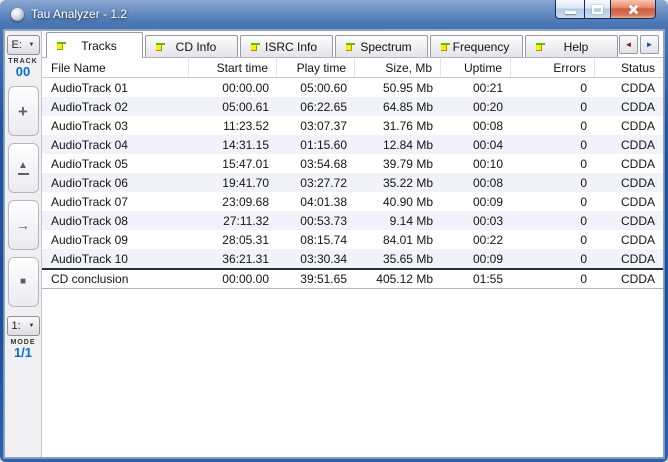 The width and height of the screenshot is (668, 462). What do you see at coordinates (233, 67) in the screenshot?
I see `column-header-start-time: Start time` at bounding box center [233, 67].